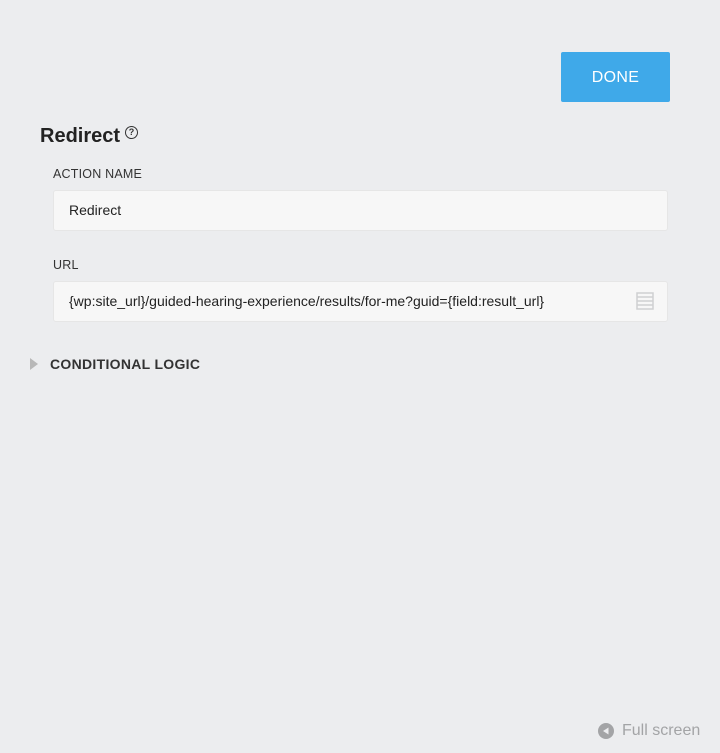 Image resolution: width=720 pixels, height=753 pixels. I want to click on play-back-circle-icon, so click(606, 731).